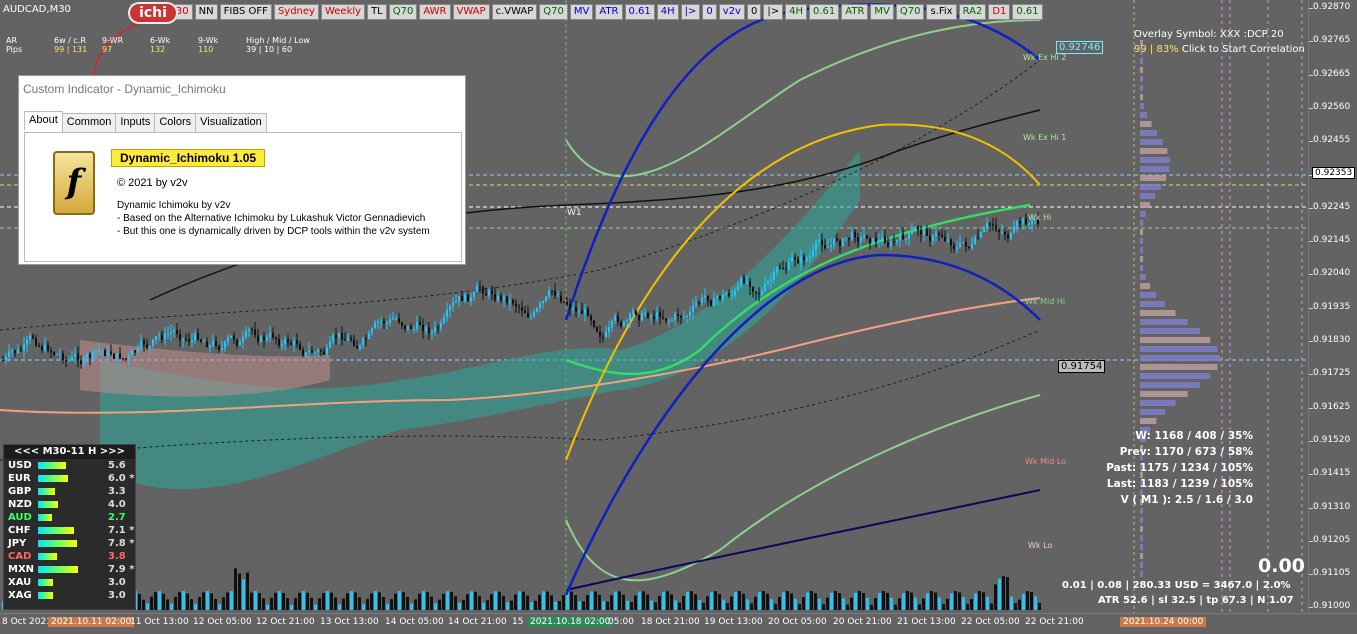 The height and width of the screenshot is (634, 1357). What do you see at coordinates (69, 465) in the screenshot?
I see `currency-row: USD 5.6` at bounding box center [69, 465].